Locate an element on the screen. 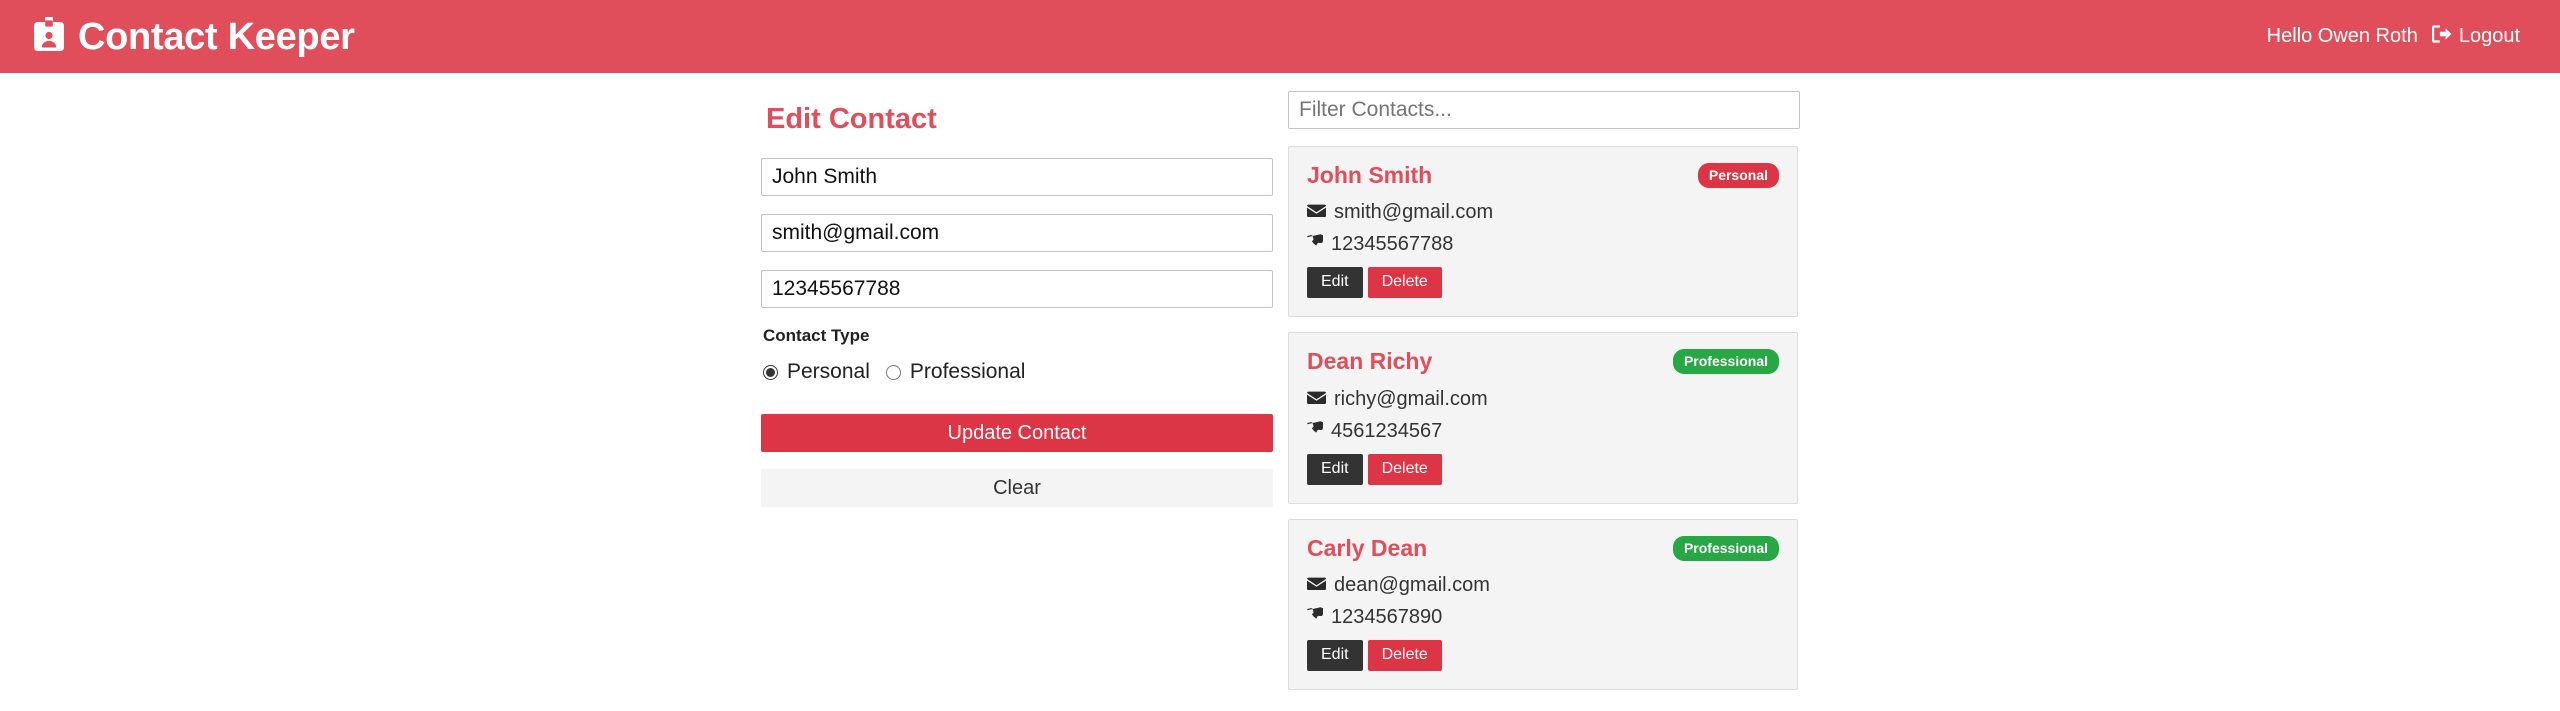  navbar-user-area: Hello Owen Roth Logout is located at coordinates (2397, 36).